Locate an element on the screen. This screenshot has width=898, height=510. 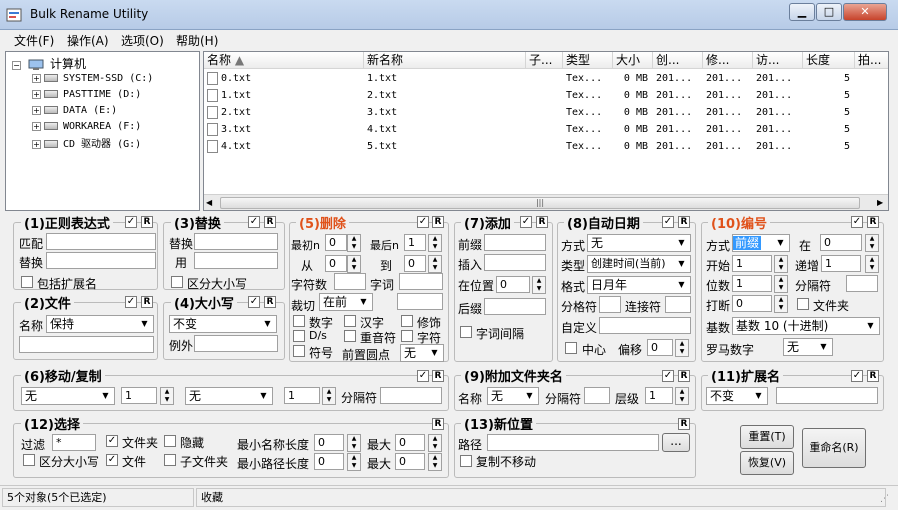
movecopy-enable-checkbox: ✓ is located at coordinates (423, 376).